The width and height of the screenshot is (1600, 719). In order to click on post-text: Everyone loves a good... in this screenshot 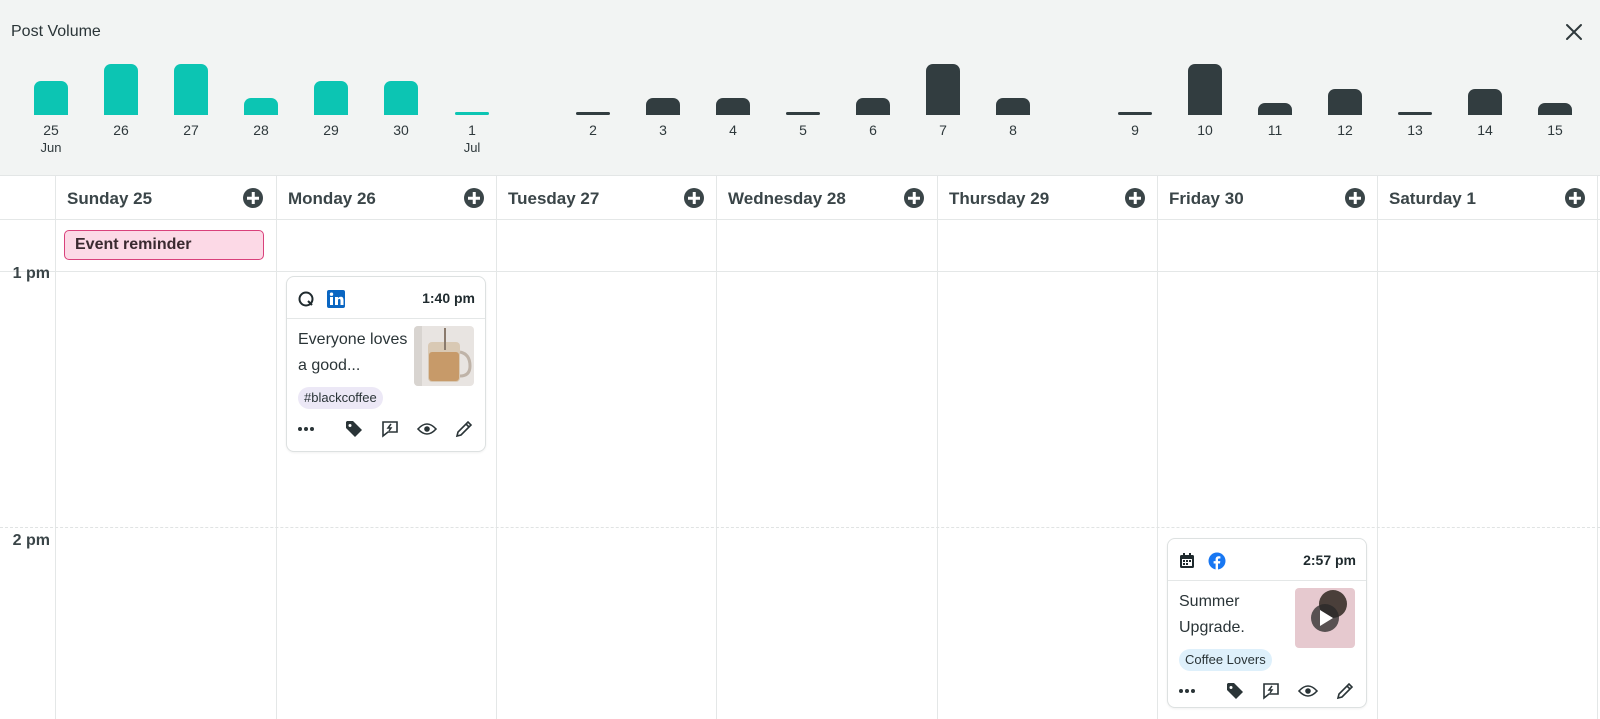, I will do `click(353, 352)`.